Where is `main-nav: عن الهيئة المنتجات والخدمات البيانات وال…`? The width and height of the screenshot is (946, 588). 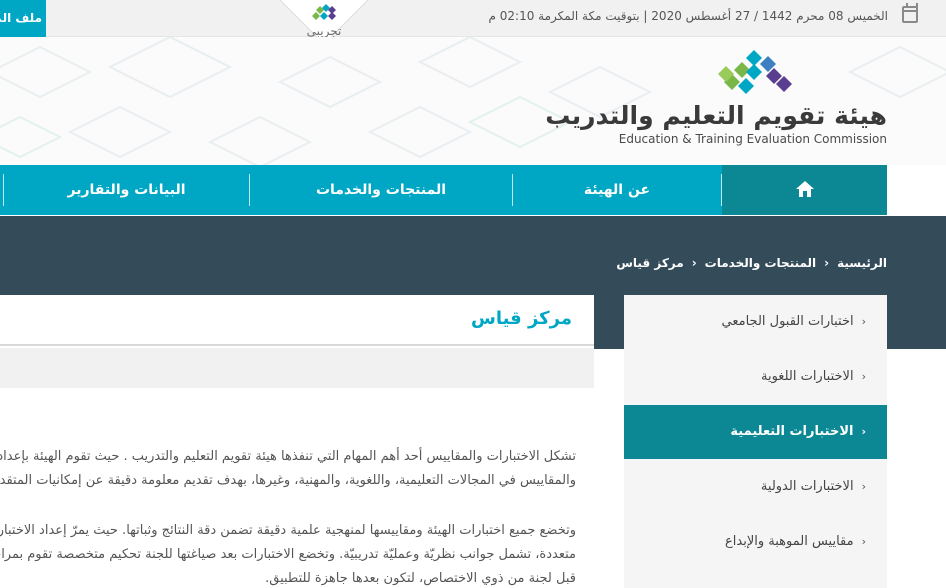 main-nav: عن الهيئة المنتجات والخدمات البيانات وال… is located at coordinates (443, 190).